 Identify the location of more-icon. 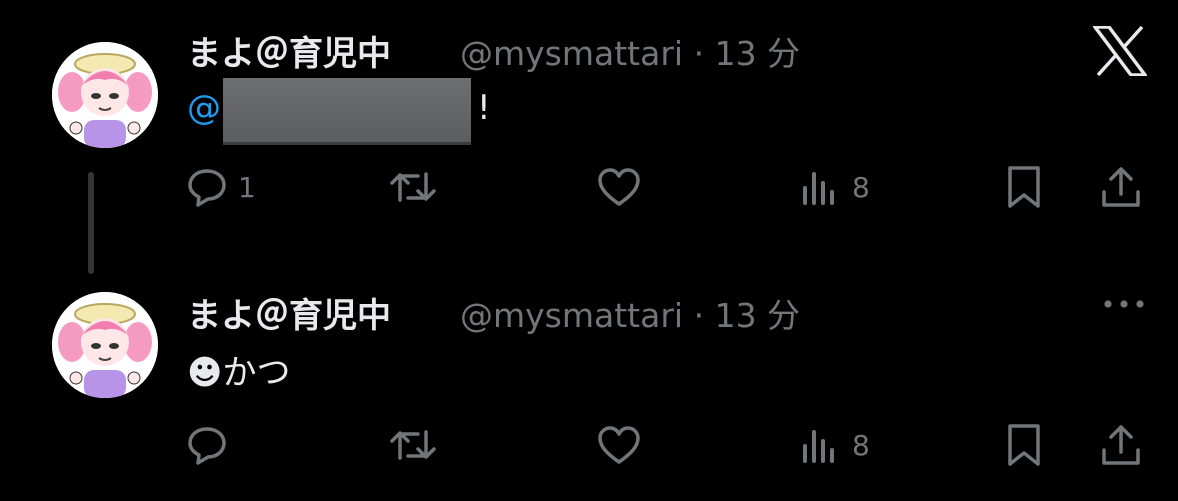
(1124, 306).